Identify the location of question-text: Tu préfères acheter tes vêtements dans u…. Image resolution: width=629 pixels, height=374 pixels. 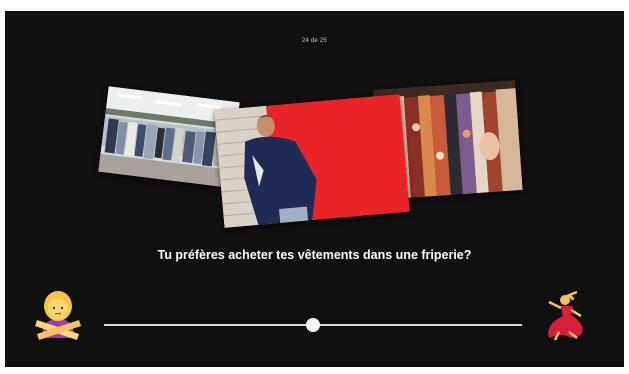
(314, 255).